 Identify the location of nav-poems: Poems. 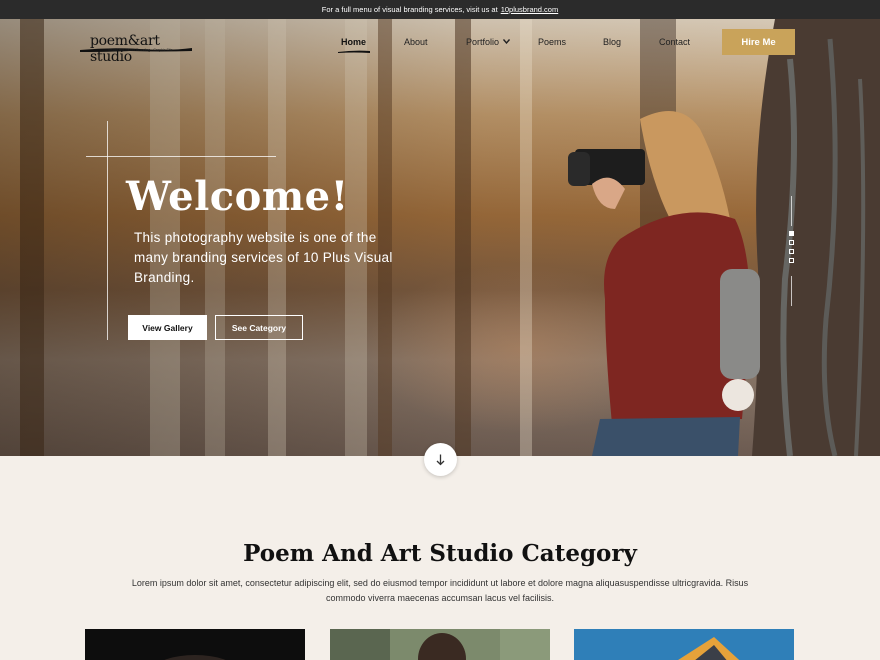
(552, 42).